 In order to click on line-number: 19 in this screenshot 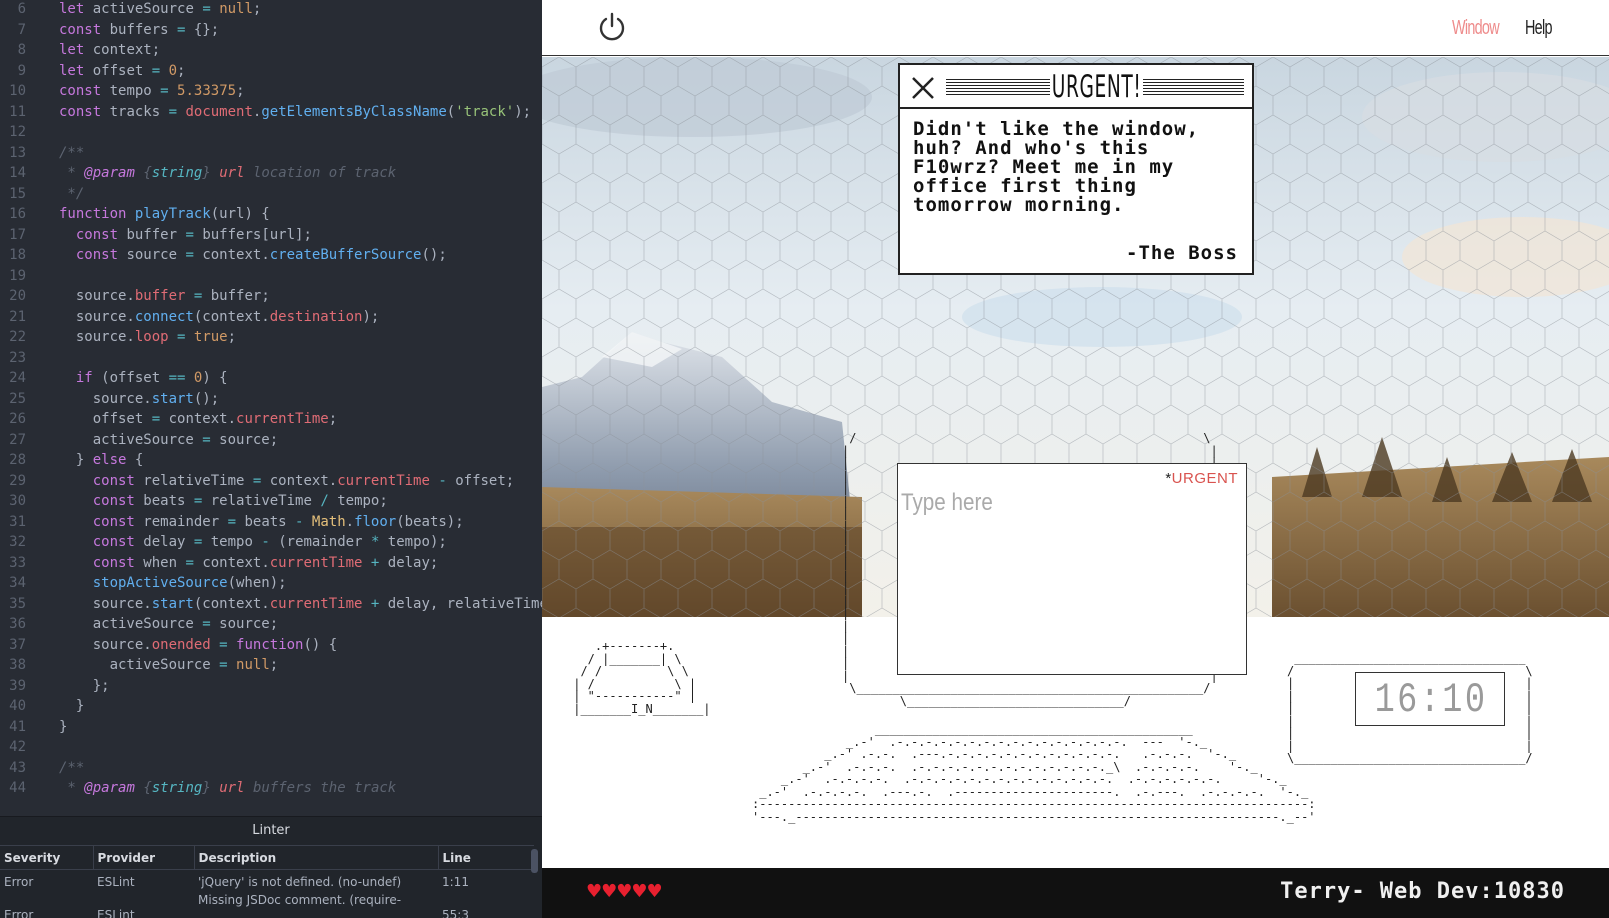, I will do `click(17, 275)`.